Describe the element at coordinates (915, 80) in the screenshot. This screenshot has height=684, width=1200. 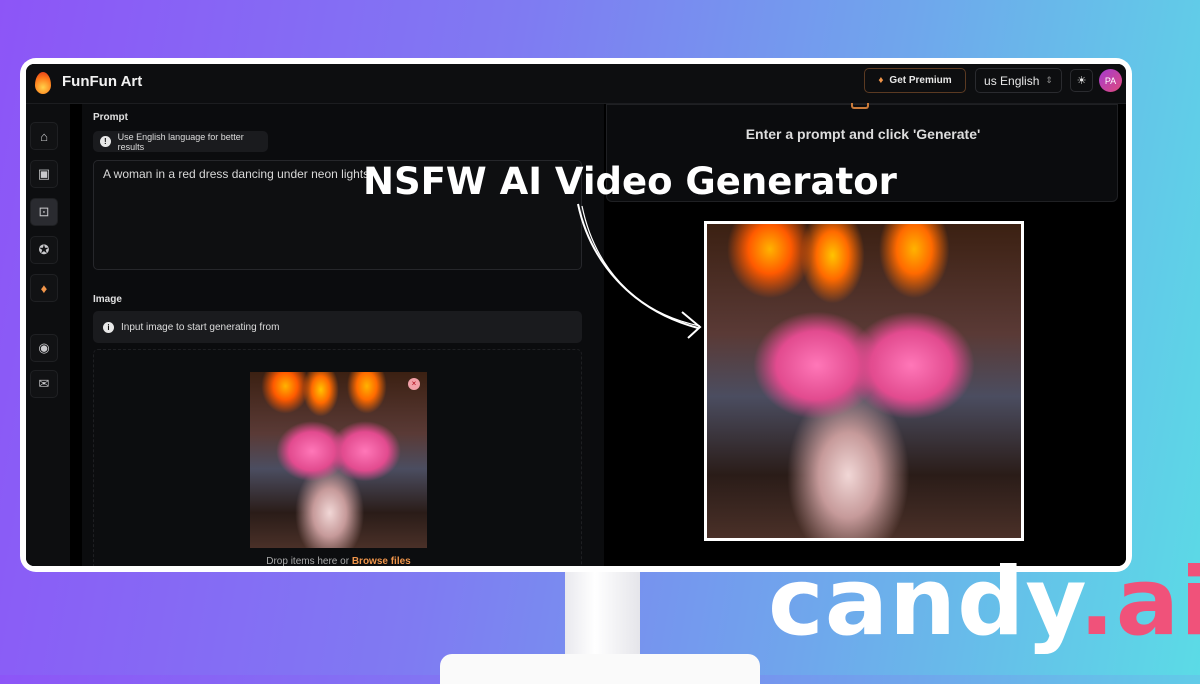
I see `get-premium-button: ♦ Get Premium` at that location.